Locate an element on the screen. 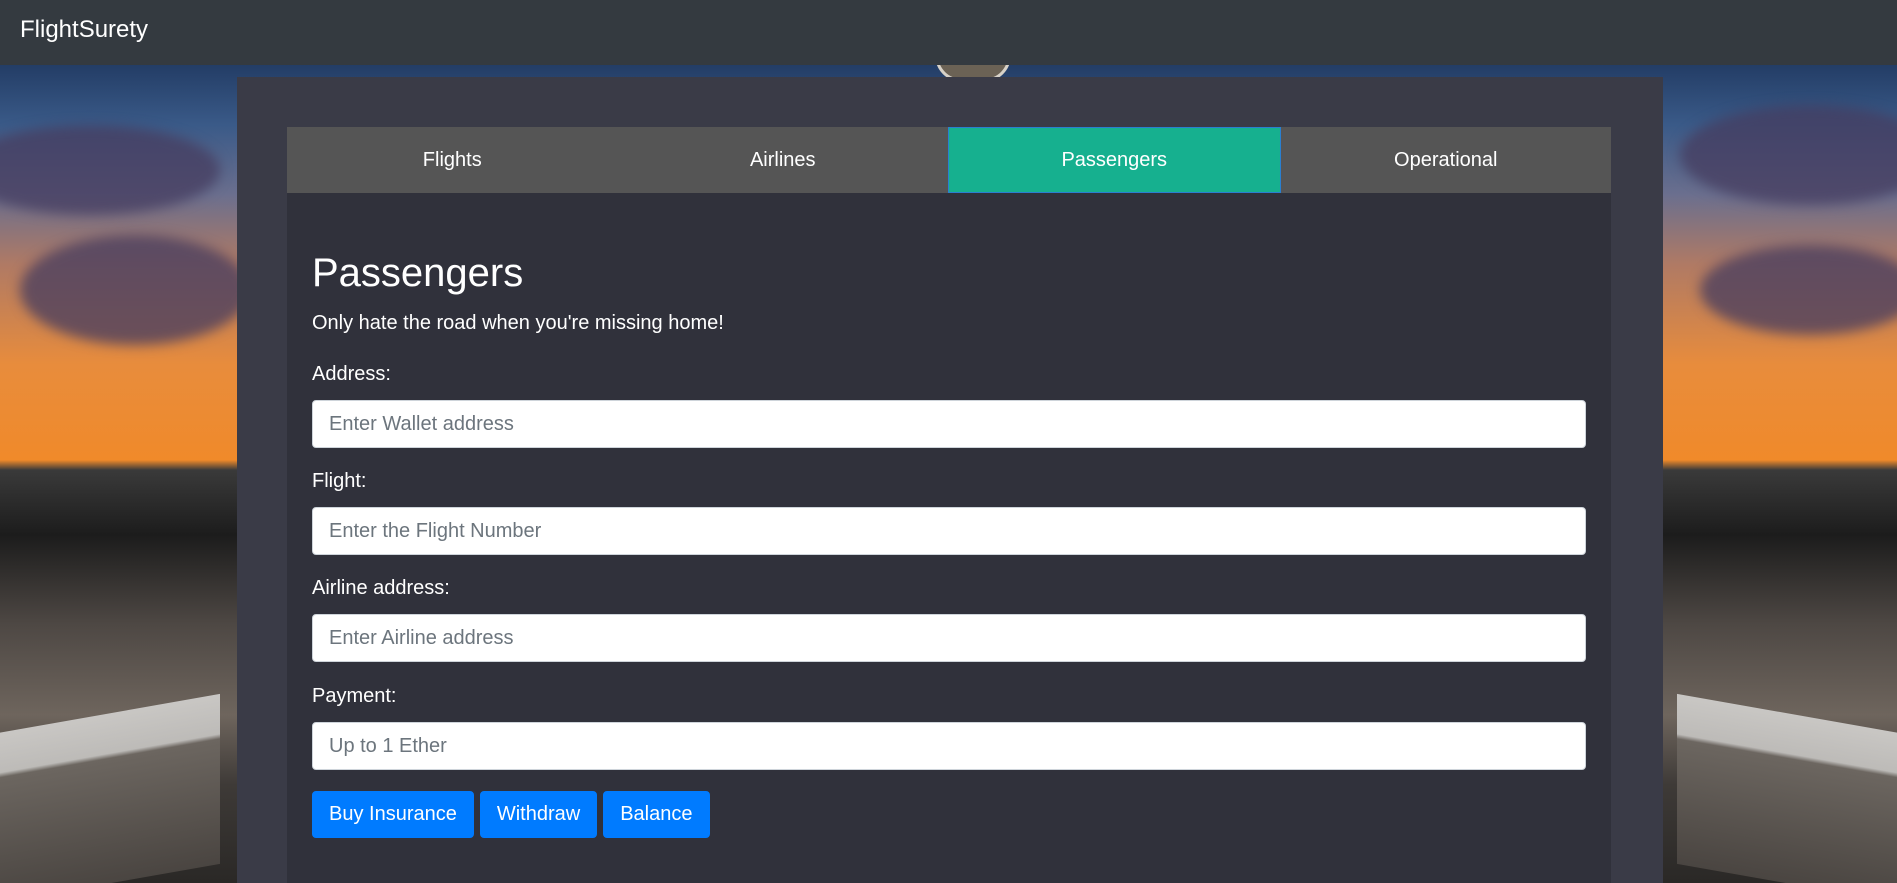  tab-flights: Flights is located at coordinates (452, 160).